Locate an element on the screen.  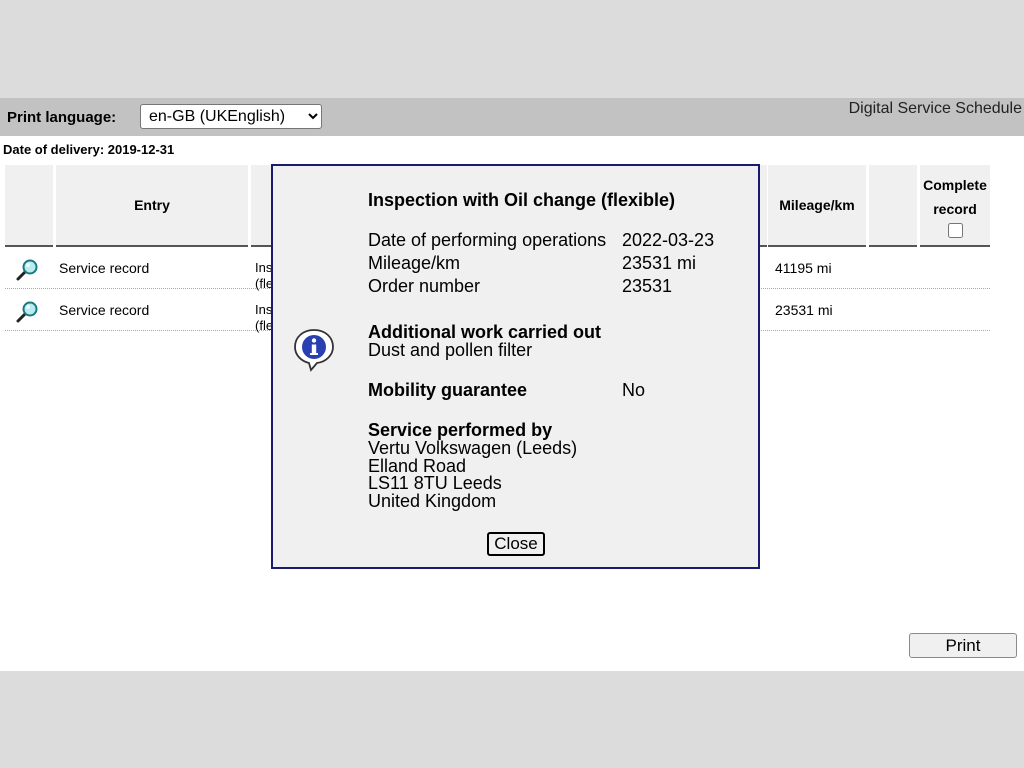
header-complete-label-2: record is located at coordinates (955, 208).